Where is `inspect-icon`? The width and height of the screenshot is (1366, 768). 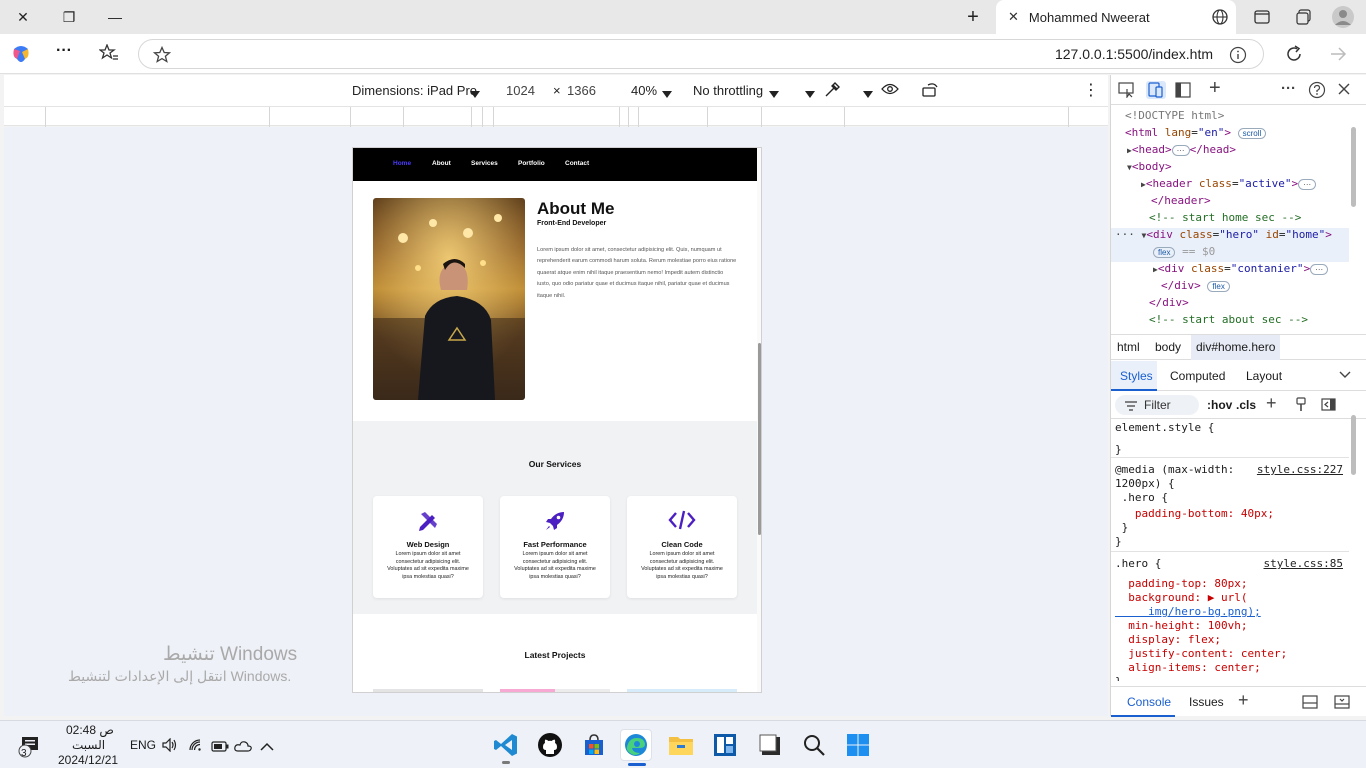 inspect-icon is located at coordinates (1127, 91).